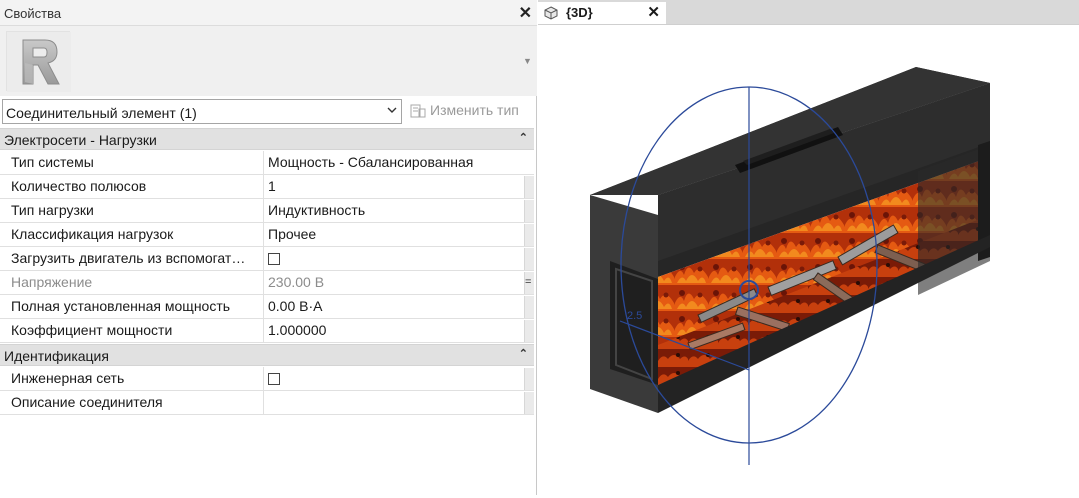 This screenshot has height=498, width=1079. I want to click on group-label: Идентификация, so click(56, 356).